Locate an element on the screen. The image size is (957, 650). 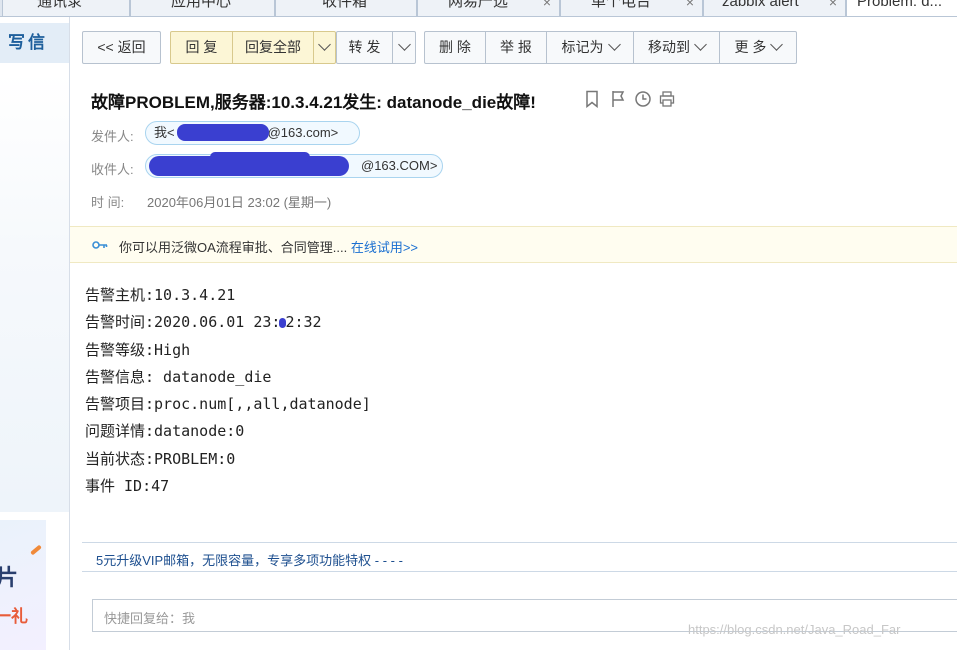
reply-button: 回 复 is located at coordinates (201, 47).